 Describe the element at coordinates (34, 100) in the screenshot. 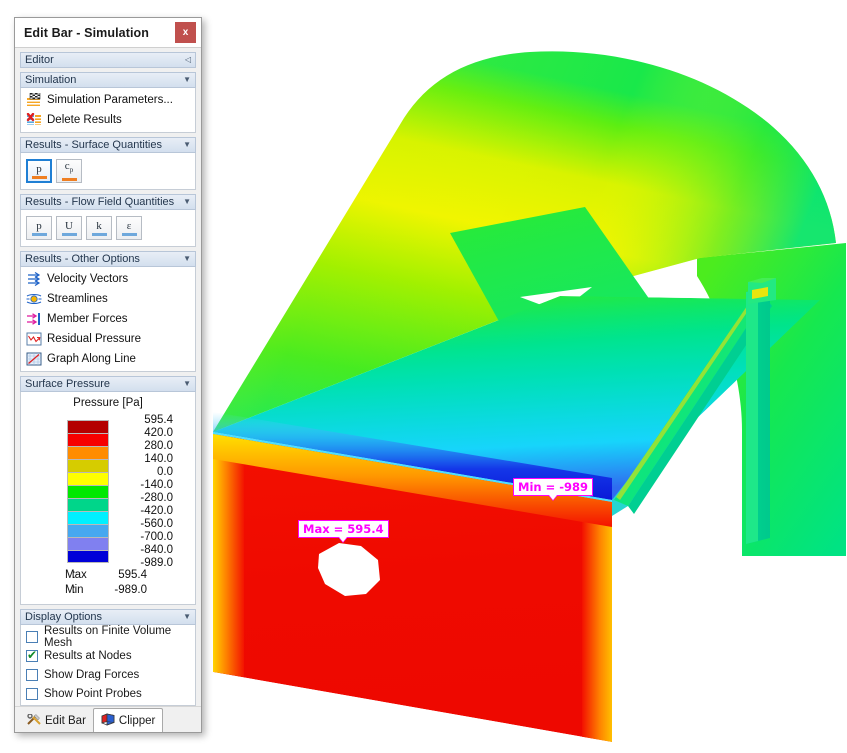

I see `simulation-parameters-icon` at that location.